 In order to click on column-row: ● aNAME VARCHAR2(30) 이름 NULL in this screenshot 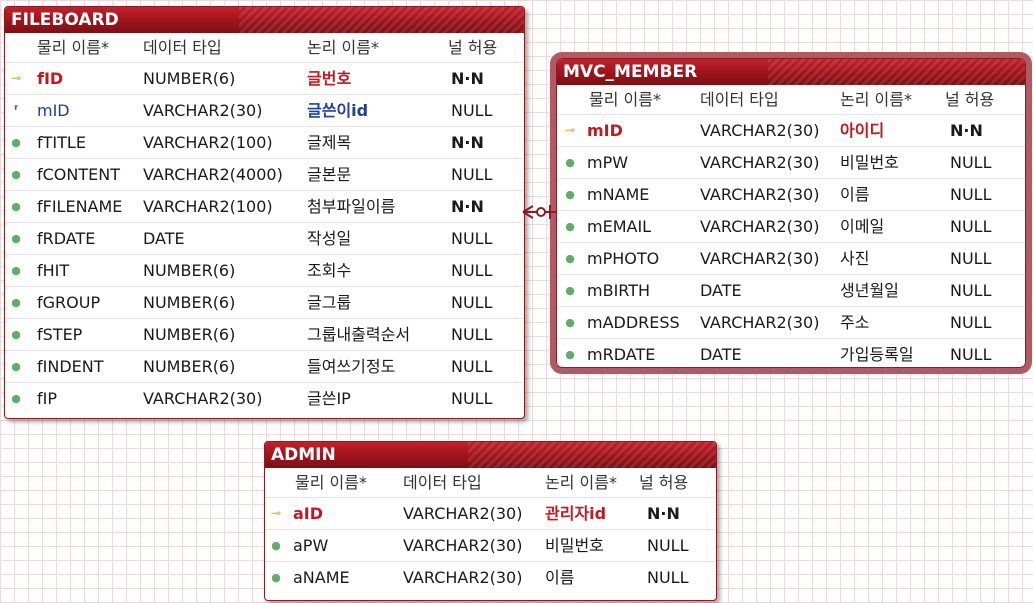, I will do `click(490, 577)`.